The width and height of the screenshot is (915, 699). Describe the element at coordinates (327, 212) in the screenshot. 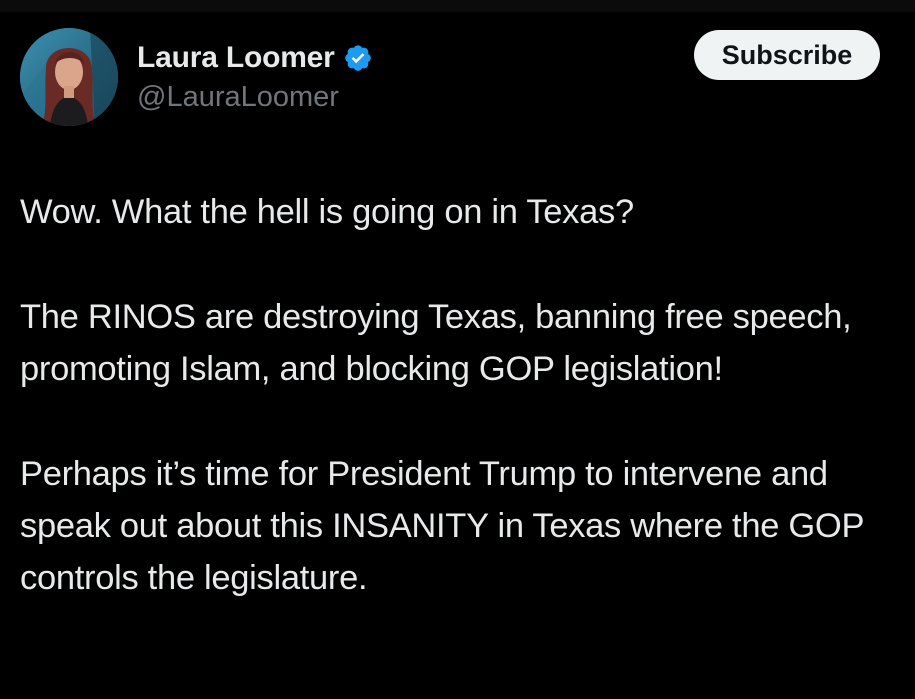

I see `tweet-paragraph: Wow. What the hell is going on in Texas?` at that location.